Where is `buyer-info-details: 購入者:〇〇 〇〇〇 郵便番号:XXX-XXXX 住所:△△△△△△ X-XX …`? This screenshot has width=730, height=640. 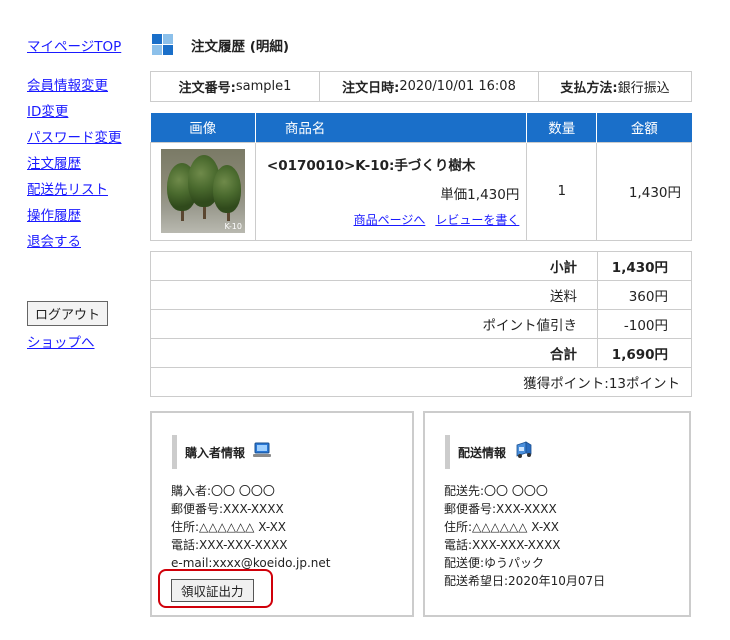 buyer-info-details: 購入者:〇〇 〇〇〇 郵便番号:XXX-XXXX 住所:△△△△△△ X-XX … is located at coordinates (250, 527).